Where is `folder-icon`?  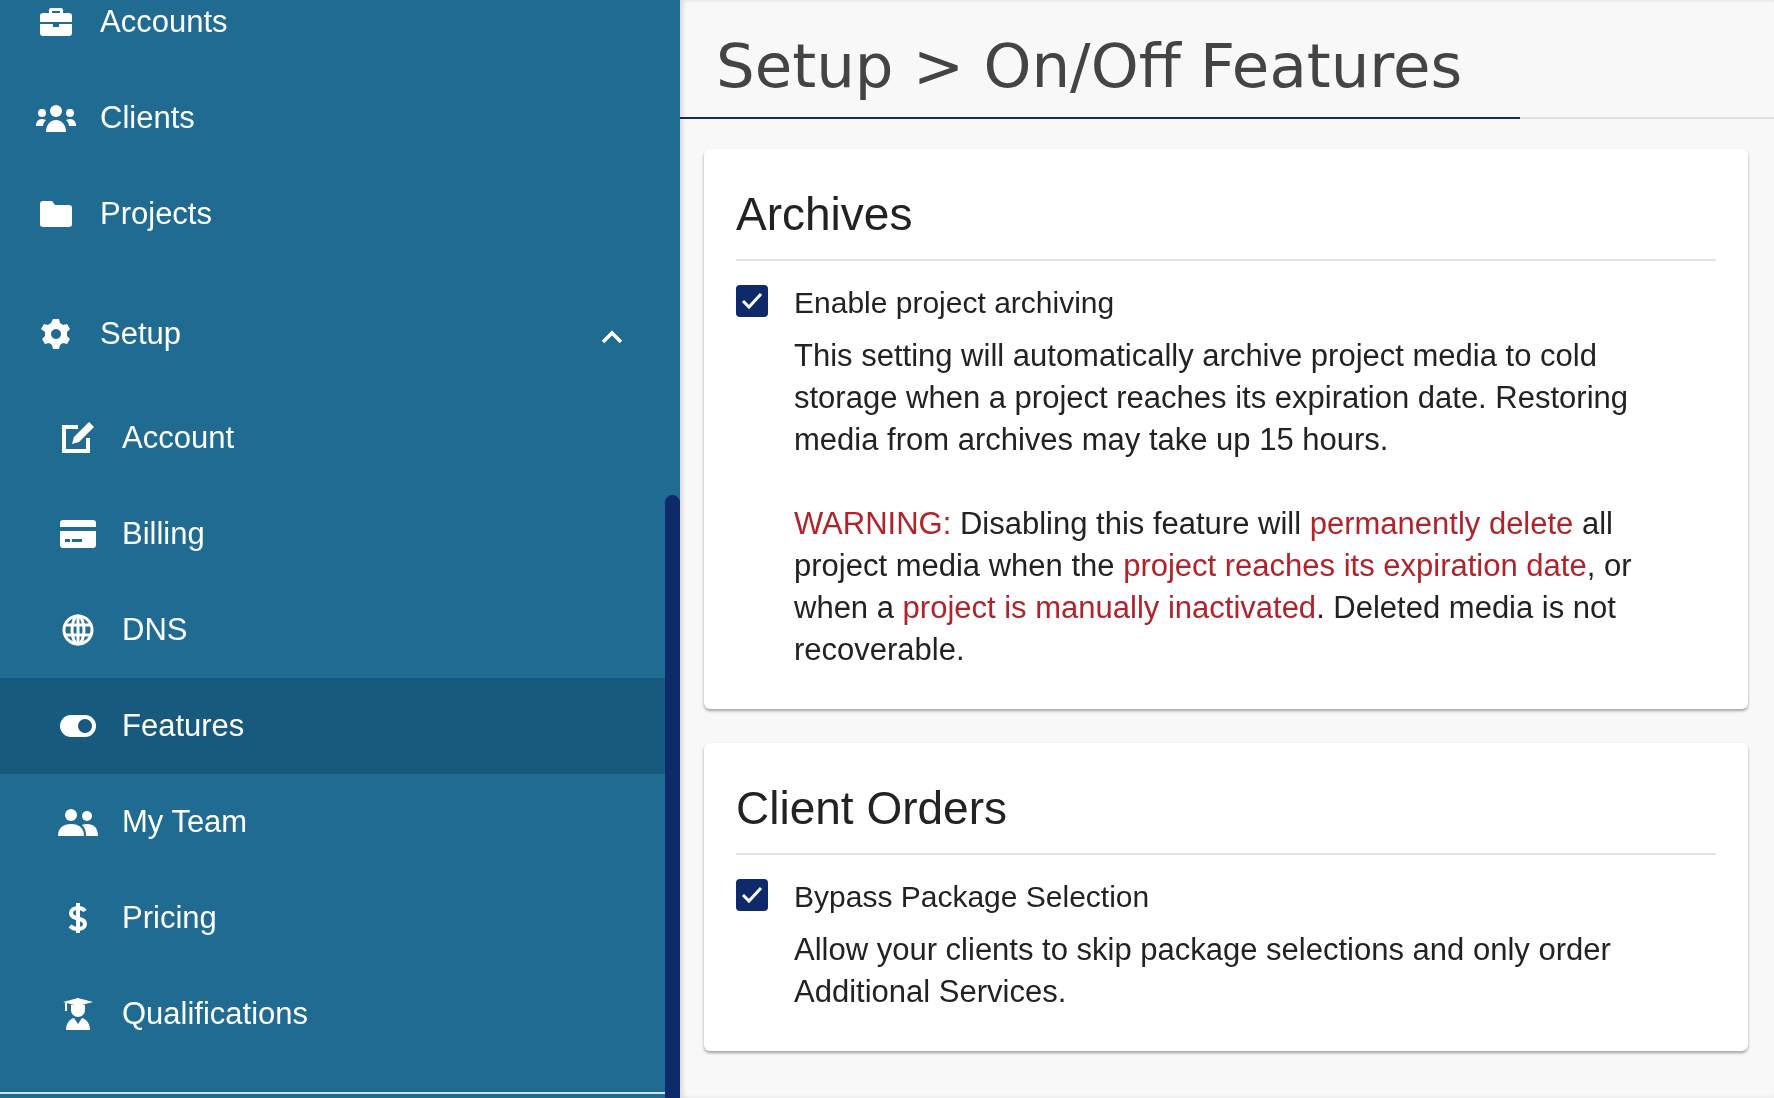
folder-icon is located at coordinates (56, 214).